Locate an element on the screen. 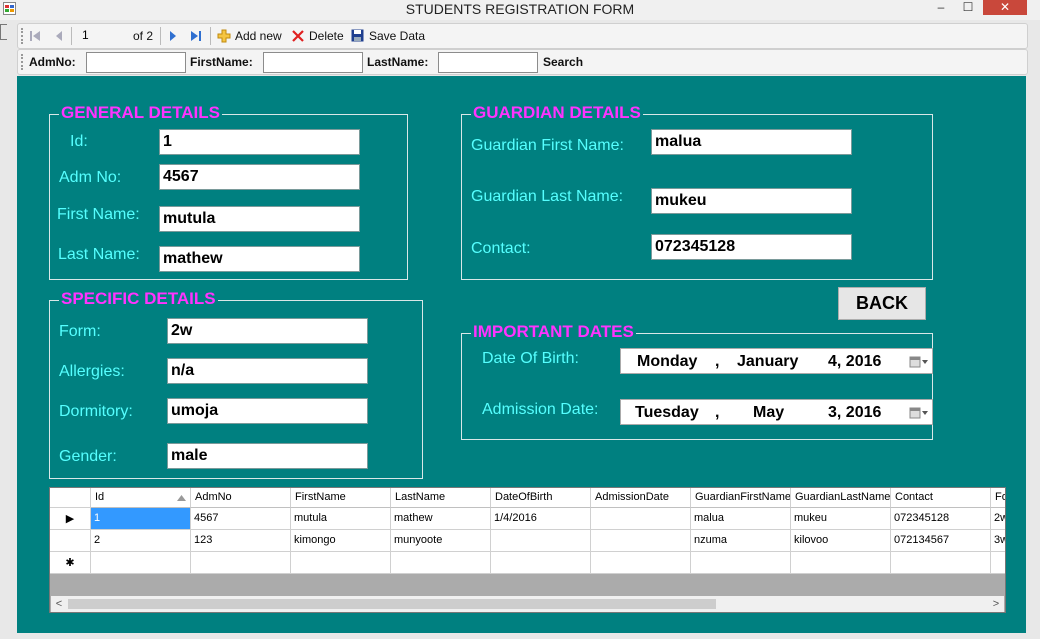  lastname-search-input is located at coordinates (488, 62).